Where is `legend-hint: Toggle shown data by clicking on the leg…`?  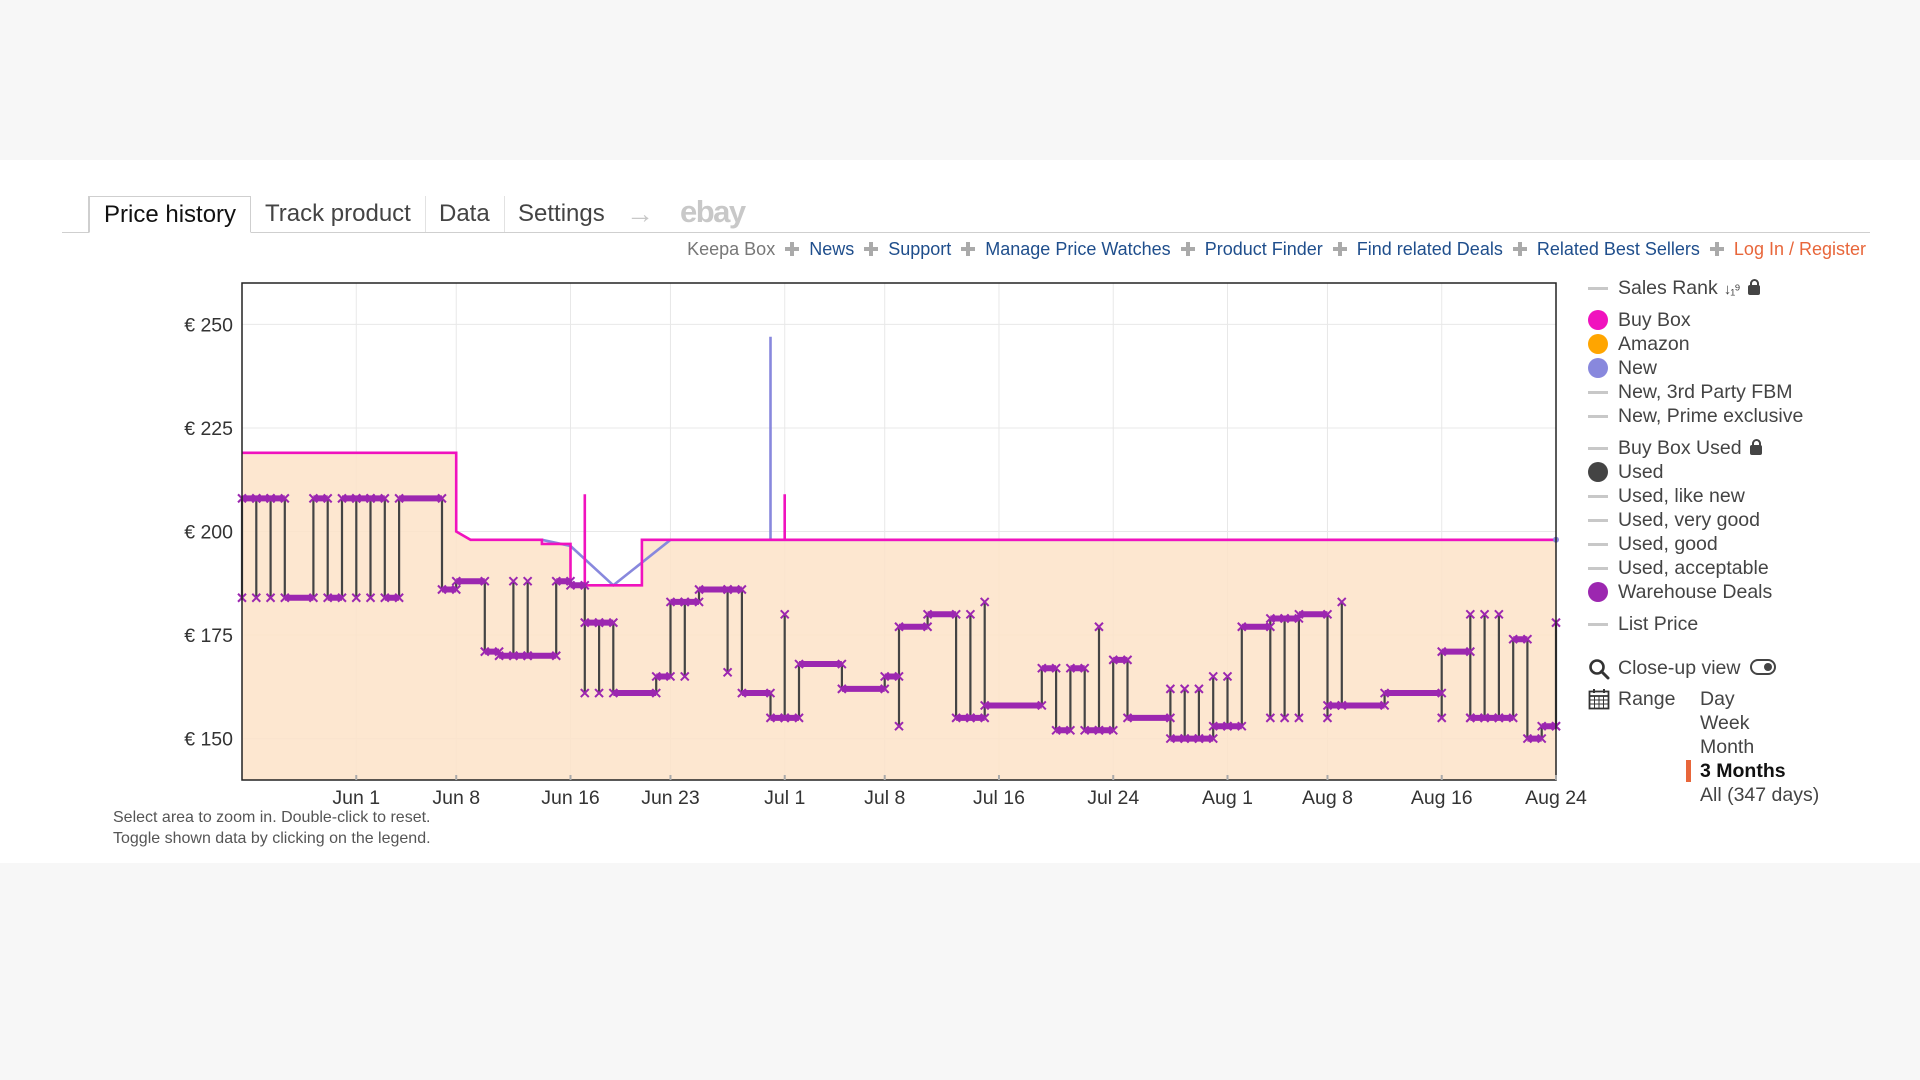
legend-hint: Toggle shown data by clicking on the leg… is located at coordinates (272, 838).